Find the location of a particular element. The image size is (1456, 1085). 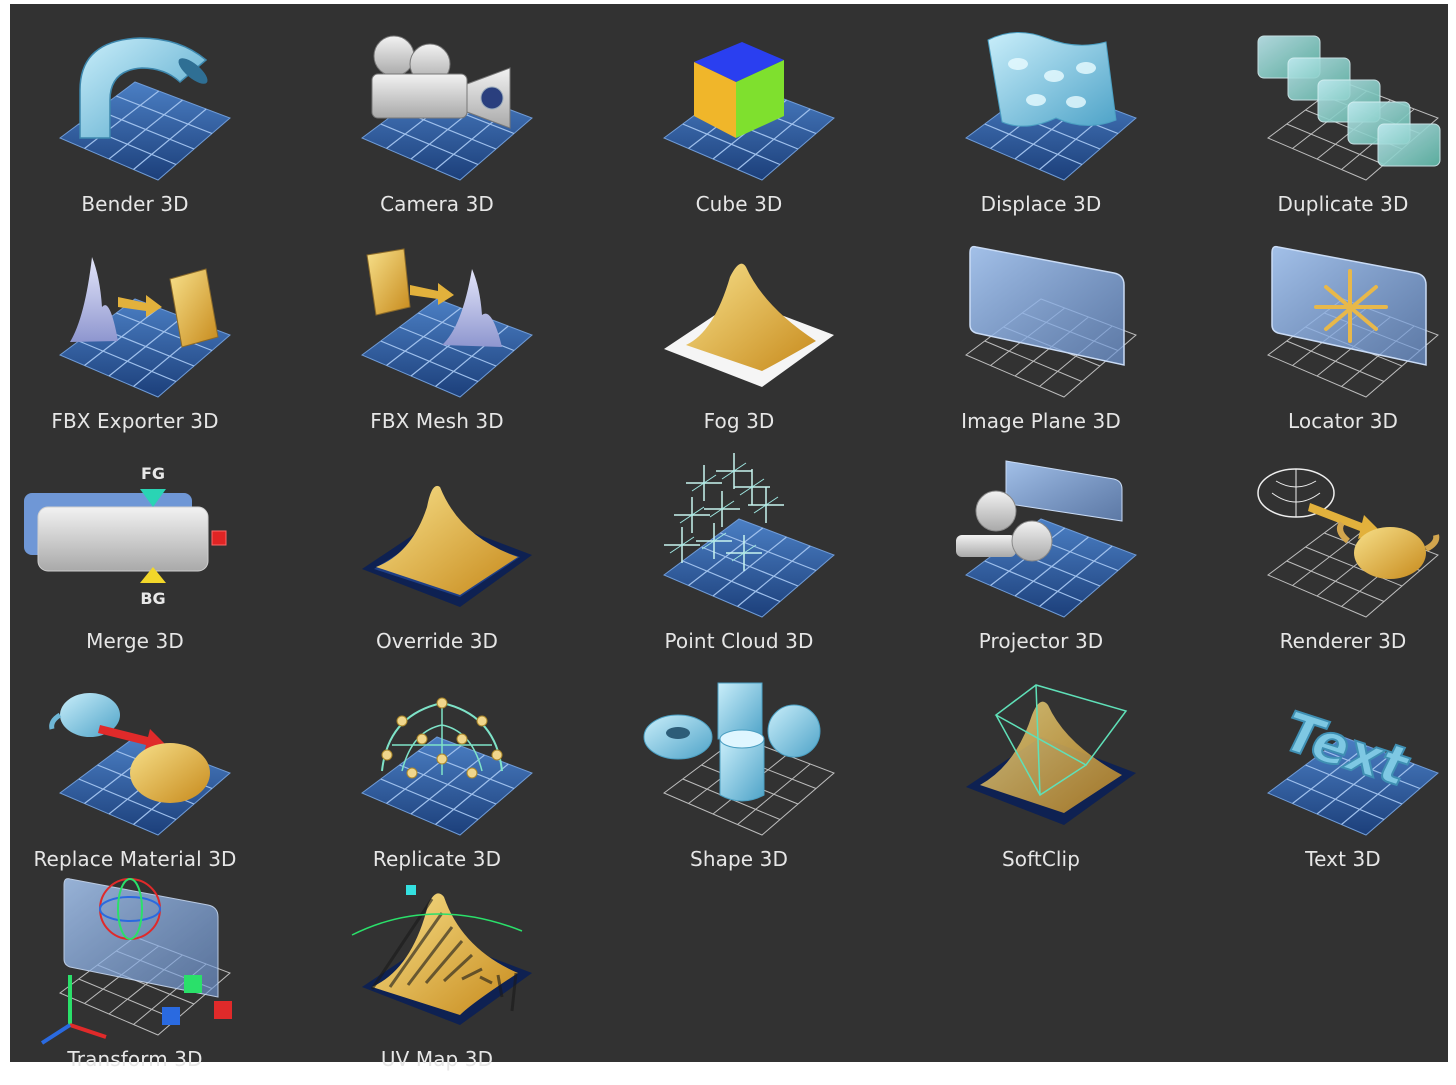

renderer-3d-icon is located at coordinates (1348, 543).